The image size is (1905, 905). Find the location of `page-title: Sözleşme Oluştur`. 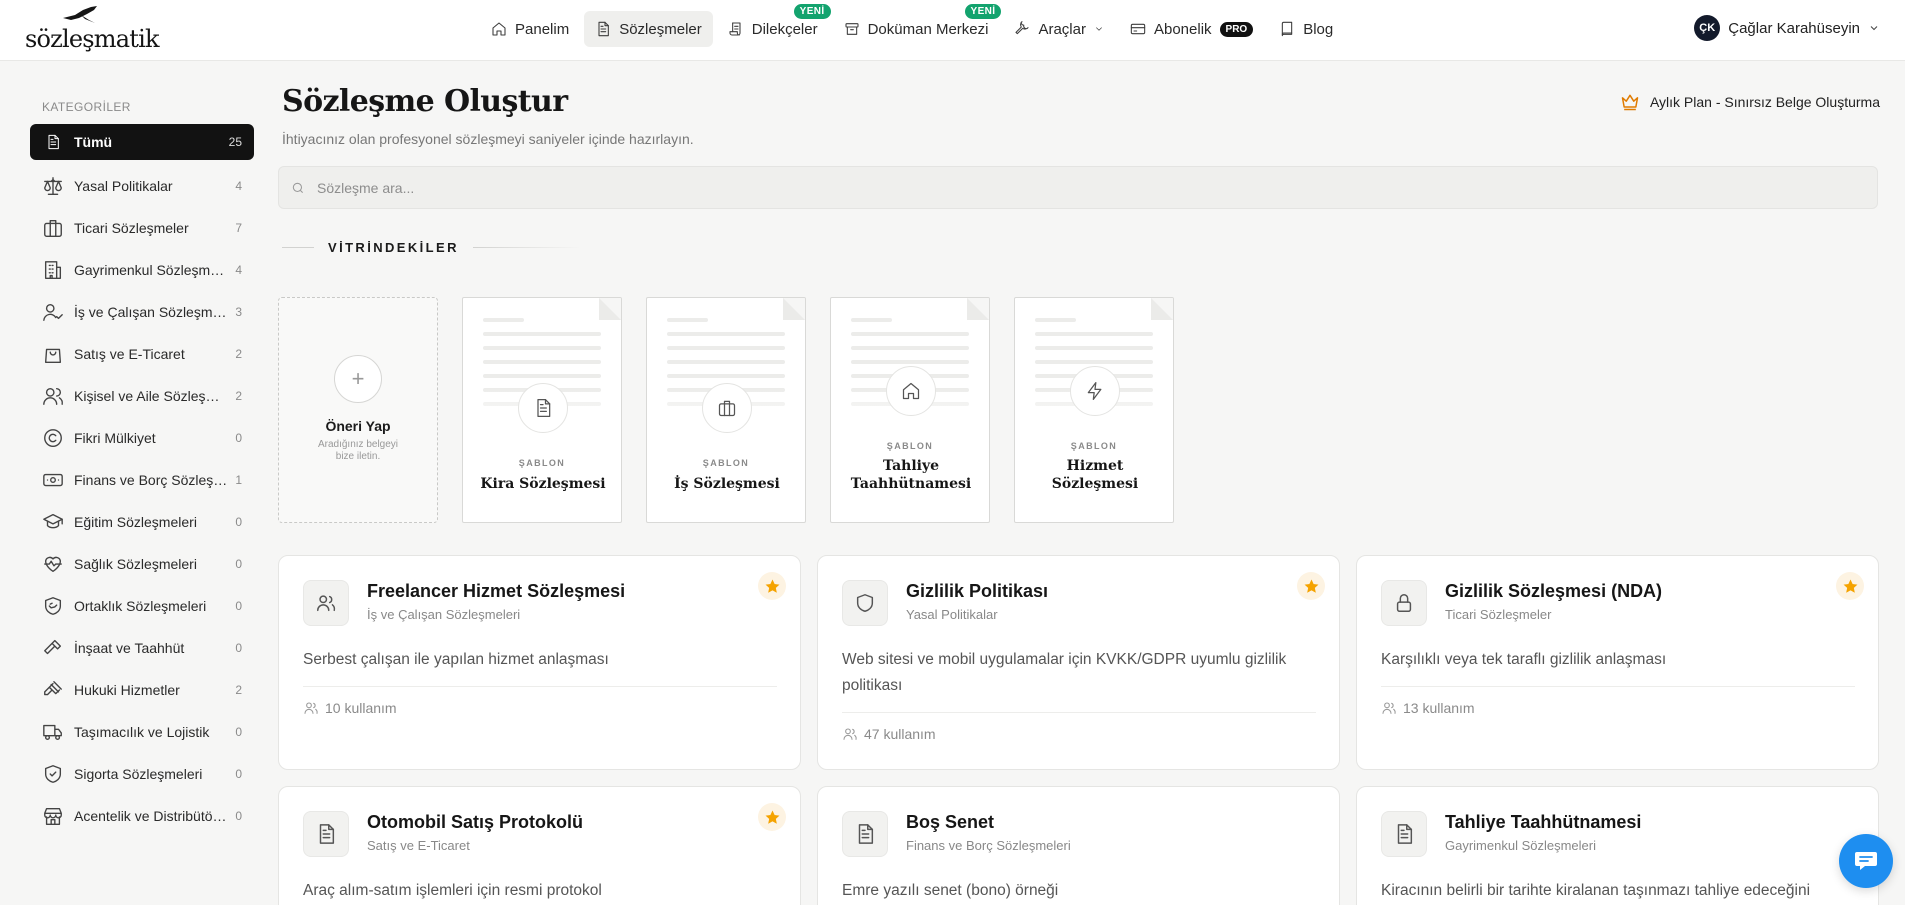

page-title: Sözleşme Oluştur is located at coordinates (425, 101).